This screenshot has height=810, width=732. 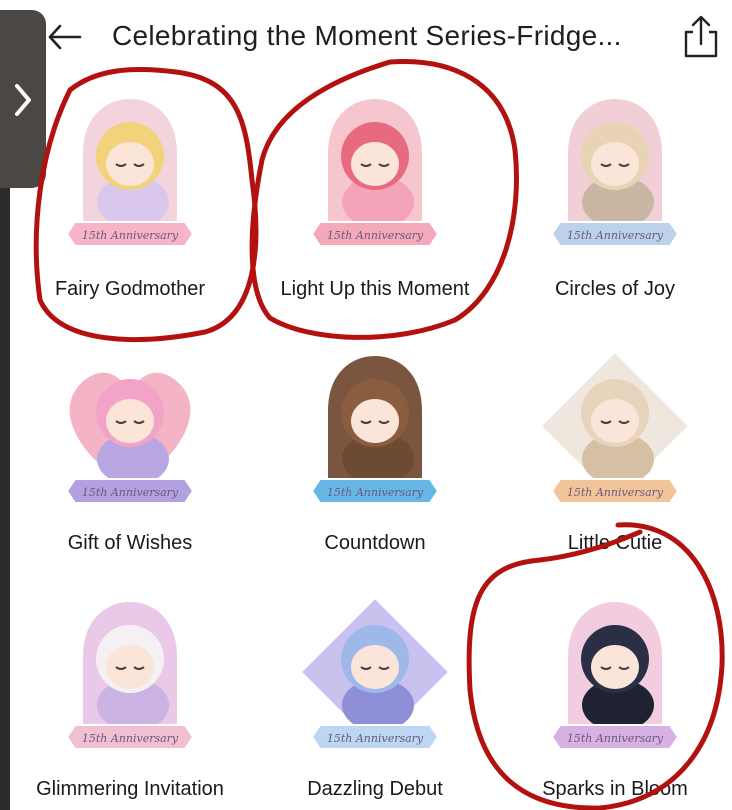 I want to click on product-name: Fairy Godmother, so click(x=130, y=289).